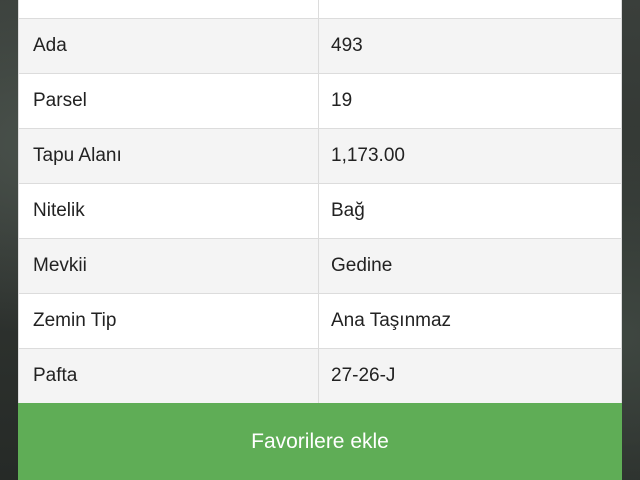 This screenshot has width=640, height=480. I want to click on row-value, so click(470, 9).